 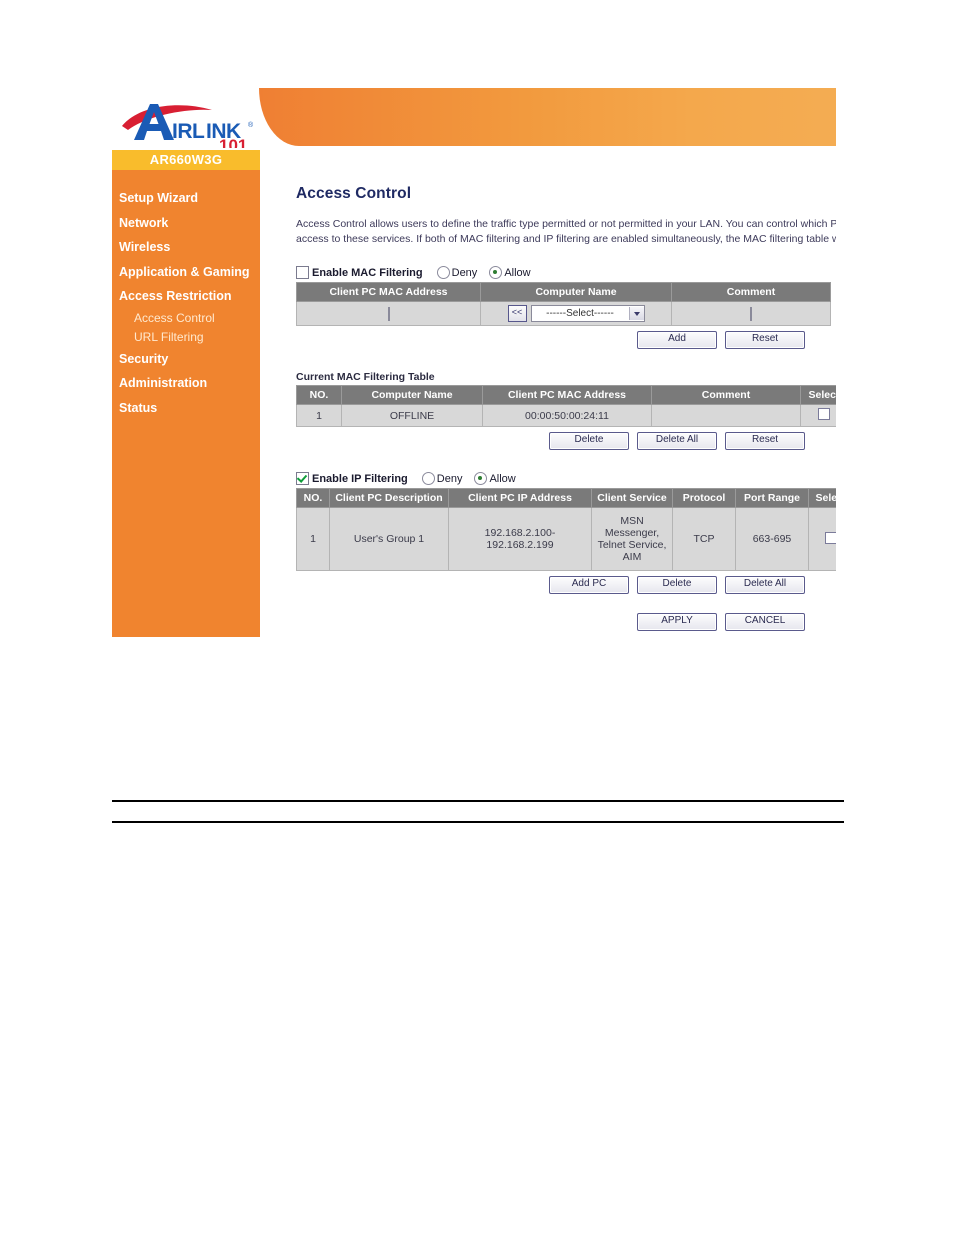 I want to click on sidebar-item-security: Security, so click(x=186, y=359).